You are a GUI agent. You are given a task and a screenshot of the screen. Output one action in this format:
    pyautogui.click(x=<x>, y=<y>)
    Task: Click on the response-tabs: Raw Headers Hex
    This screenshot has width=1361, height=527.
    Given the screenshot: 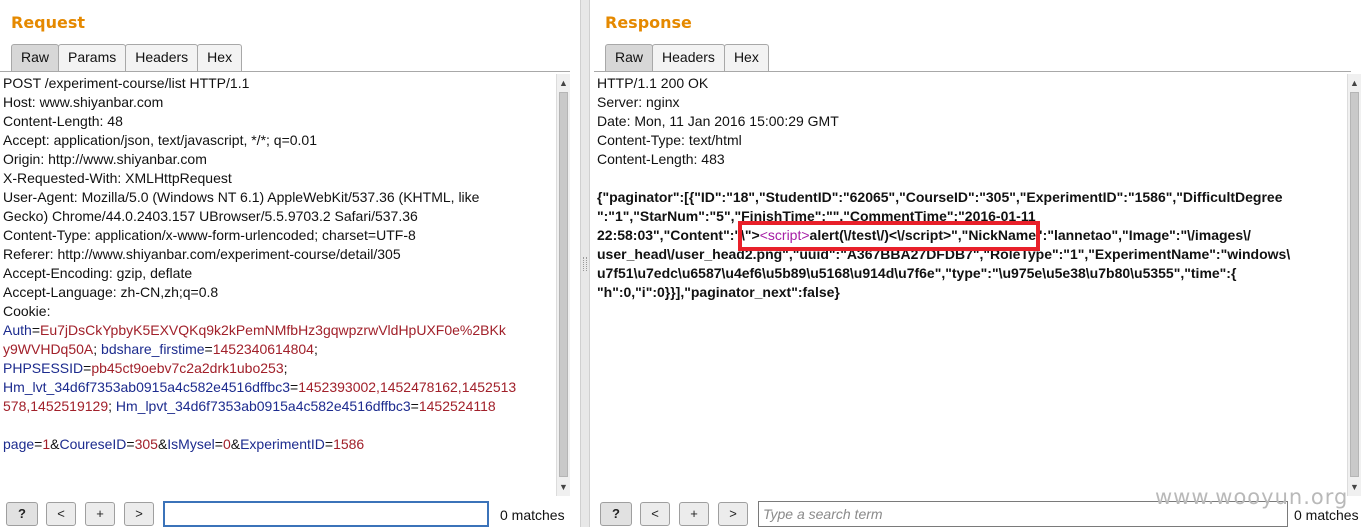 What is the action you would take?
    pyautogui.click(x=687, y=57)
    